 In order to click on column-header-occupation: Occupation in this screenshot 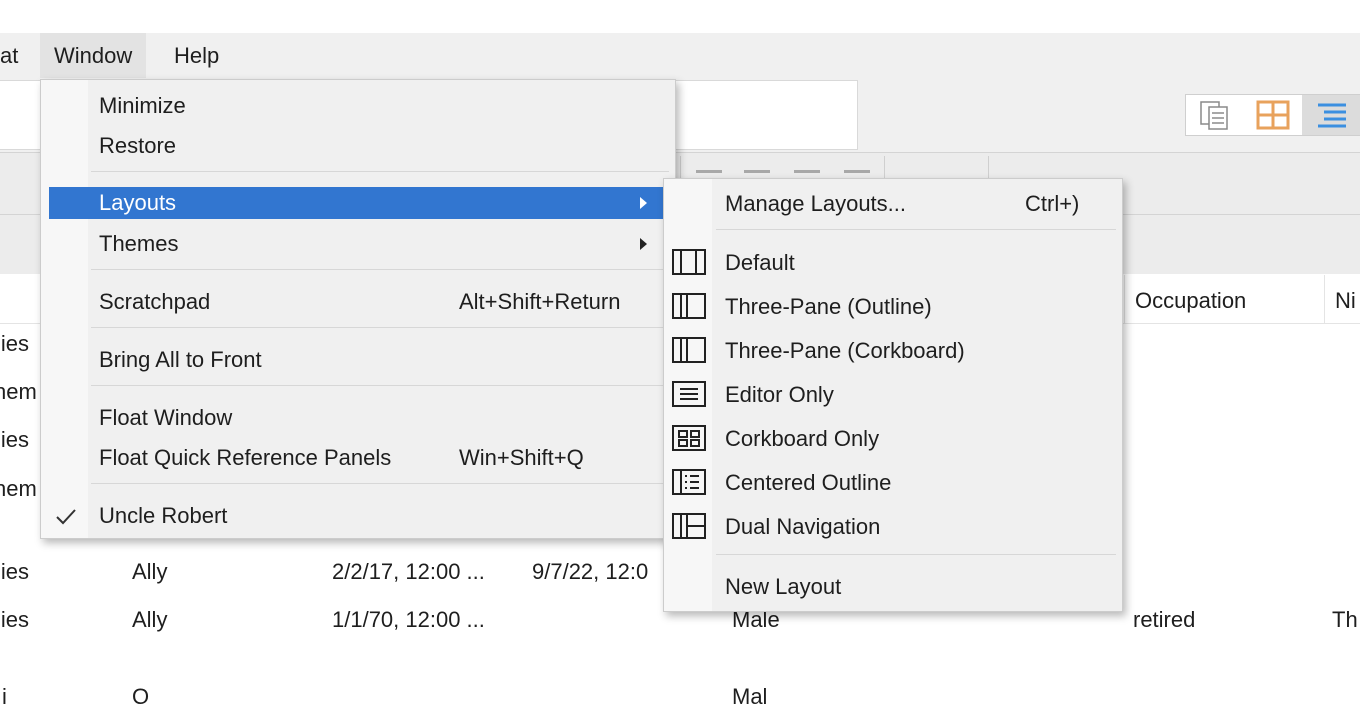, I will do `click(1224, 299)`.